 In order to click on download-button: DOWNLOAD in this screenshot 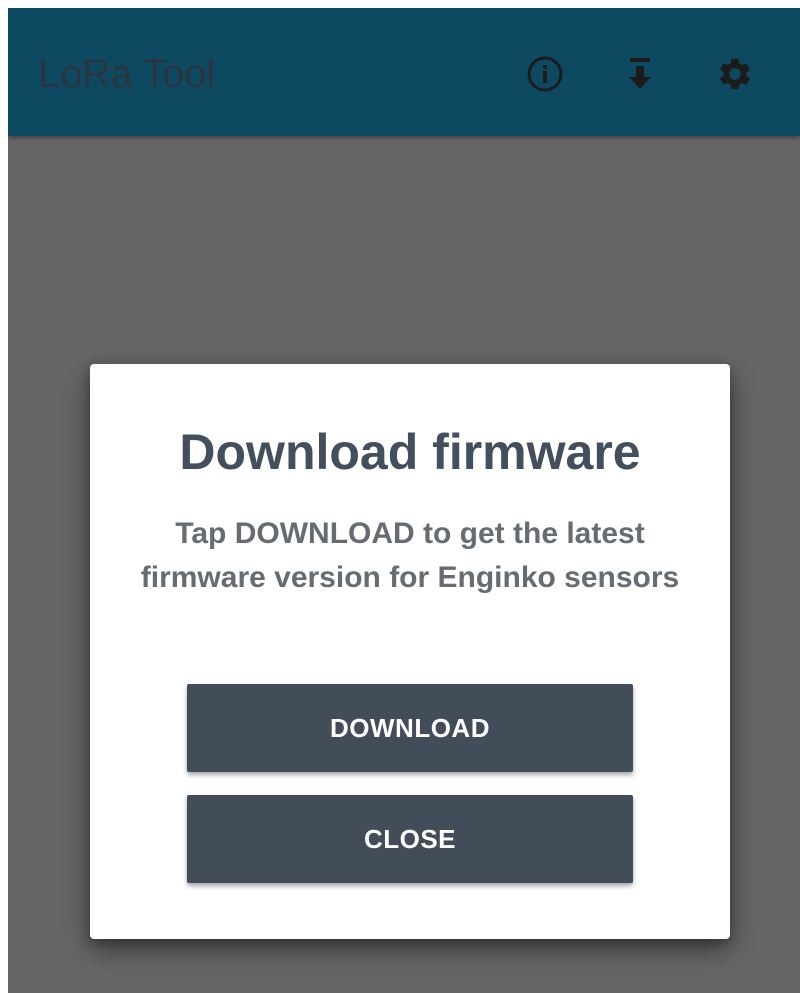, I will do `click(410, 728)`.